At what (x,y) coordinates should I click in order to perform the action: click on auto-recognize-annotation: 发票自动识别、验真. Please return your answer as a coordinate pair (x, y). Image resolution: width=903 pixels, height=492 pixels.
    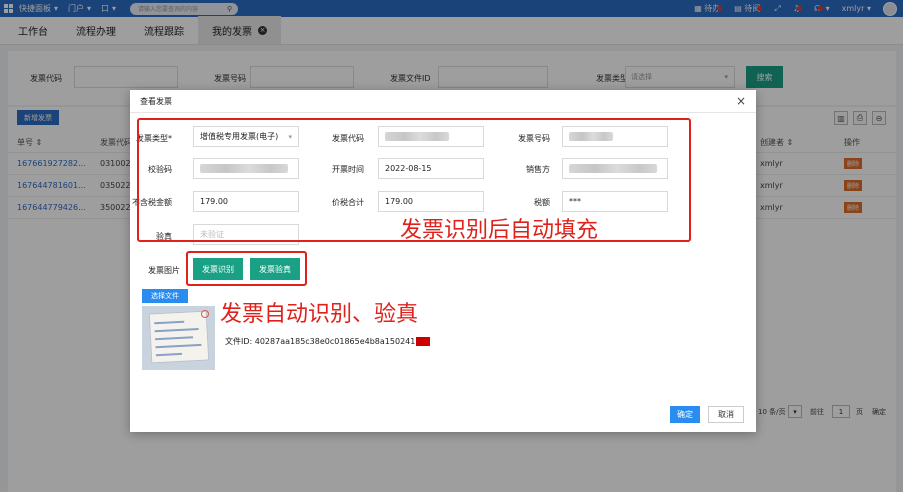
    Looking at the image, I should click on (319, 314).